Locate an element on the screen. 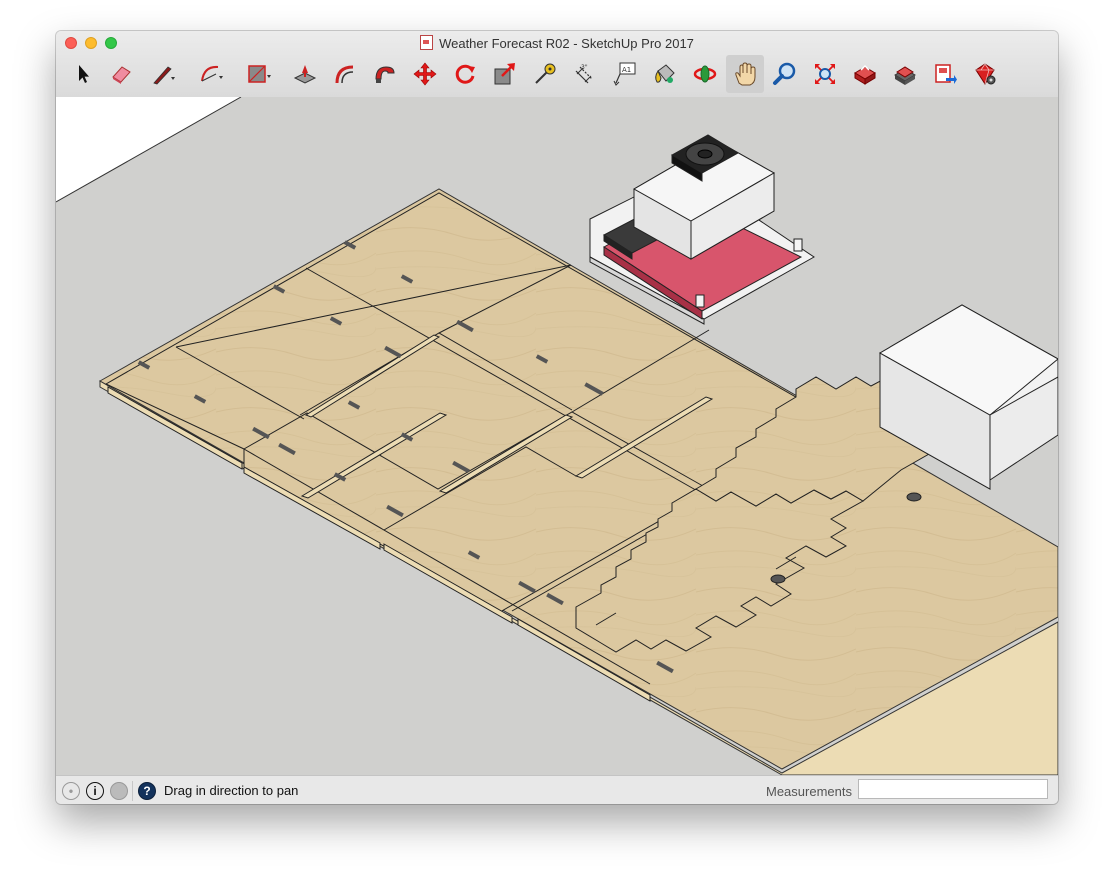  eraser-tool-button is located at coordinates (121, 74).